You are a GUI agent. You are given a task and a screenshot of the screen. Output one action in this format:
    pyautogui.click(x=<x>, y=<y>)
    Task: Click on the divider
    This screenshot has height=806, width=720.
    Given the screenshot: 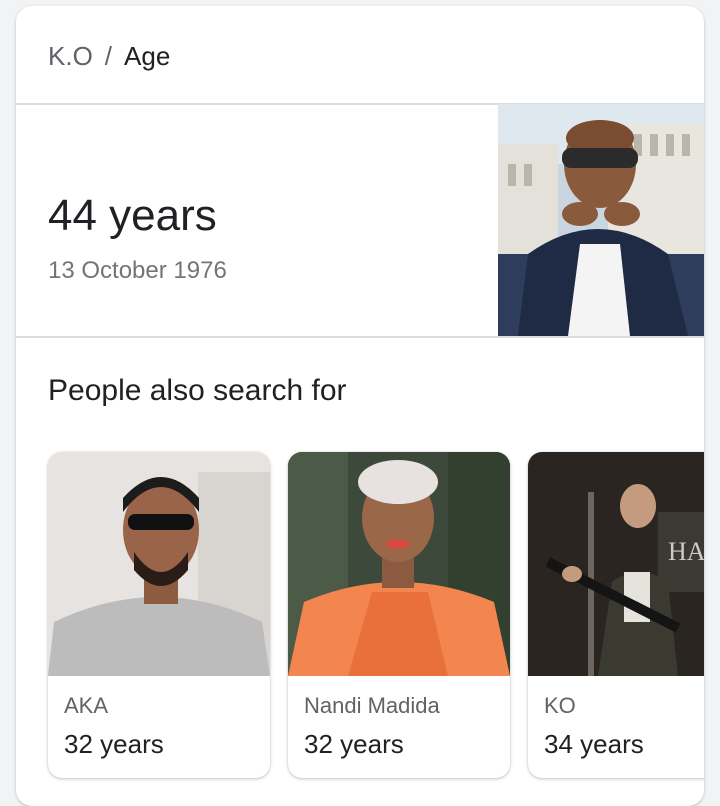 What is the action you would take?
    pyautogui.click(x=360, y=337)
    